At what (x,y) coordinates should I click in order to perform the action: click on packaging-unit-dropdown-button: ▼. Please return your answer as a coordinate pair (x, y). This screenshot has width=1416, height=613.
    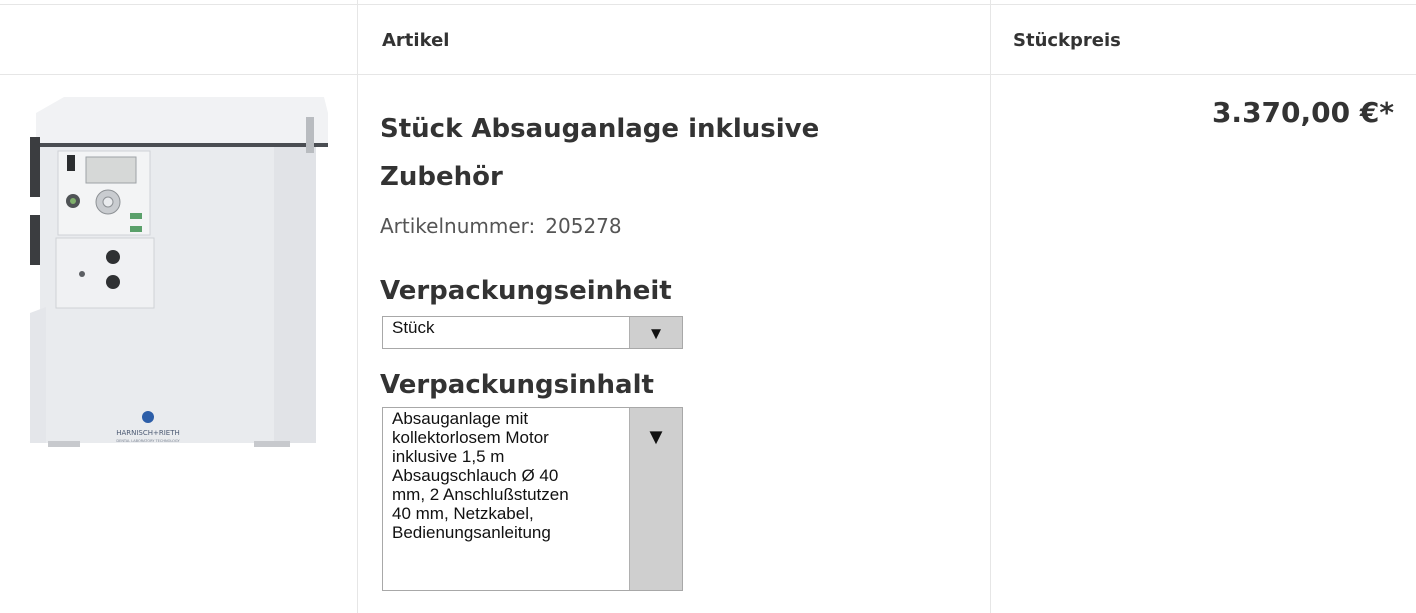
    Looking at the image, I should click on (655, 332).